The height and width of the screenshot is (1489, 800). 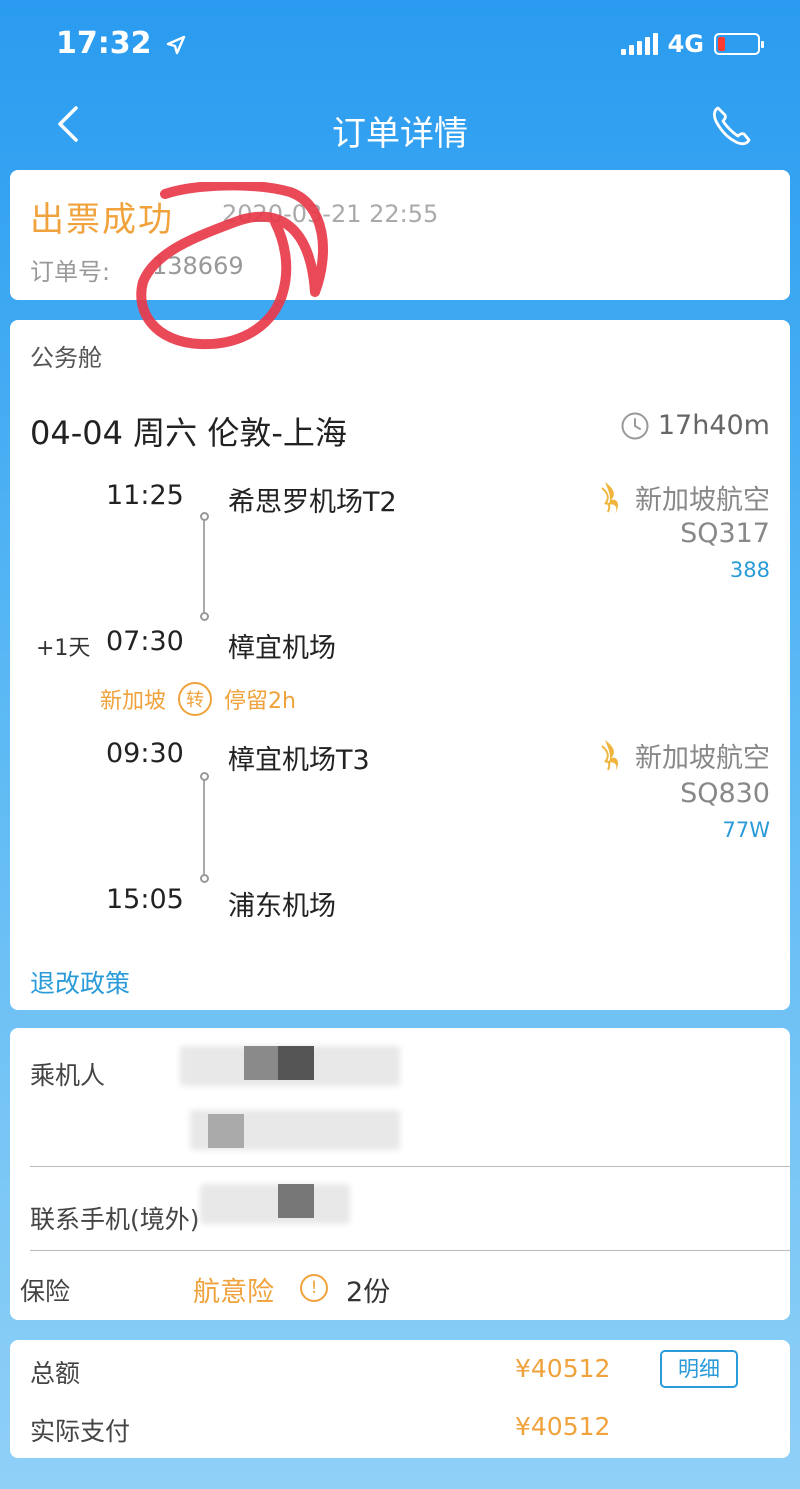 What do you see at coordinates (312, 502) in the screenshot?
I see `segment1-depart-airport: 希思罗机场T2` at bounding box center [312, 502].